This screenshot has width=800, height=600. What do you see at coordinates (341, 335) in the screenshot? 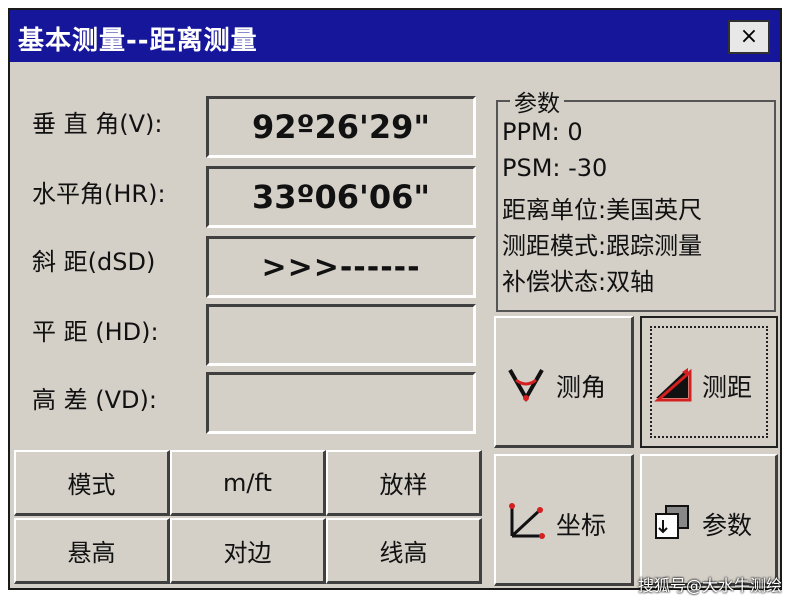
I see `value-horizontal-distance` at bounding box center [341, 335].